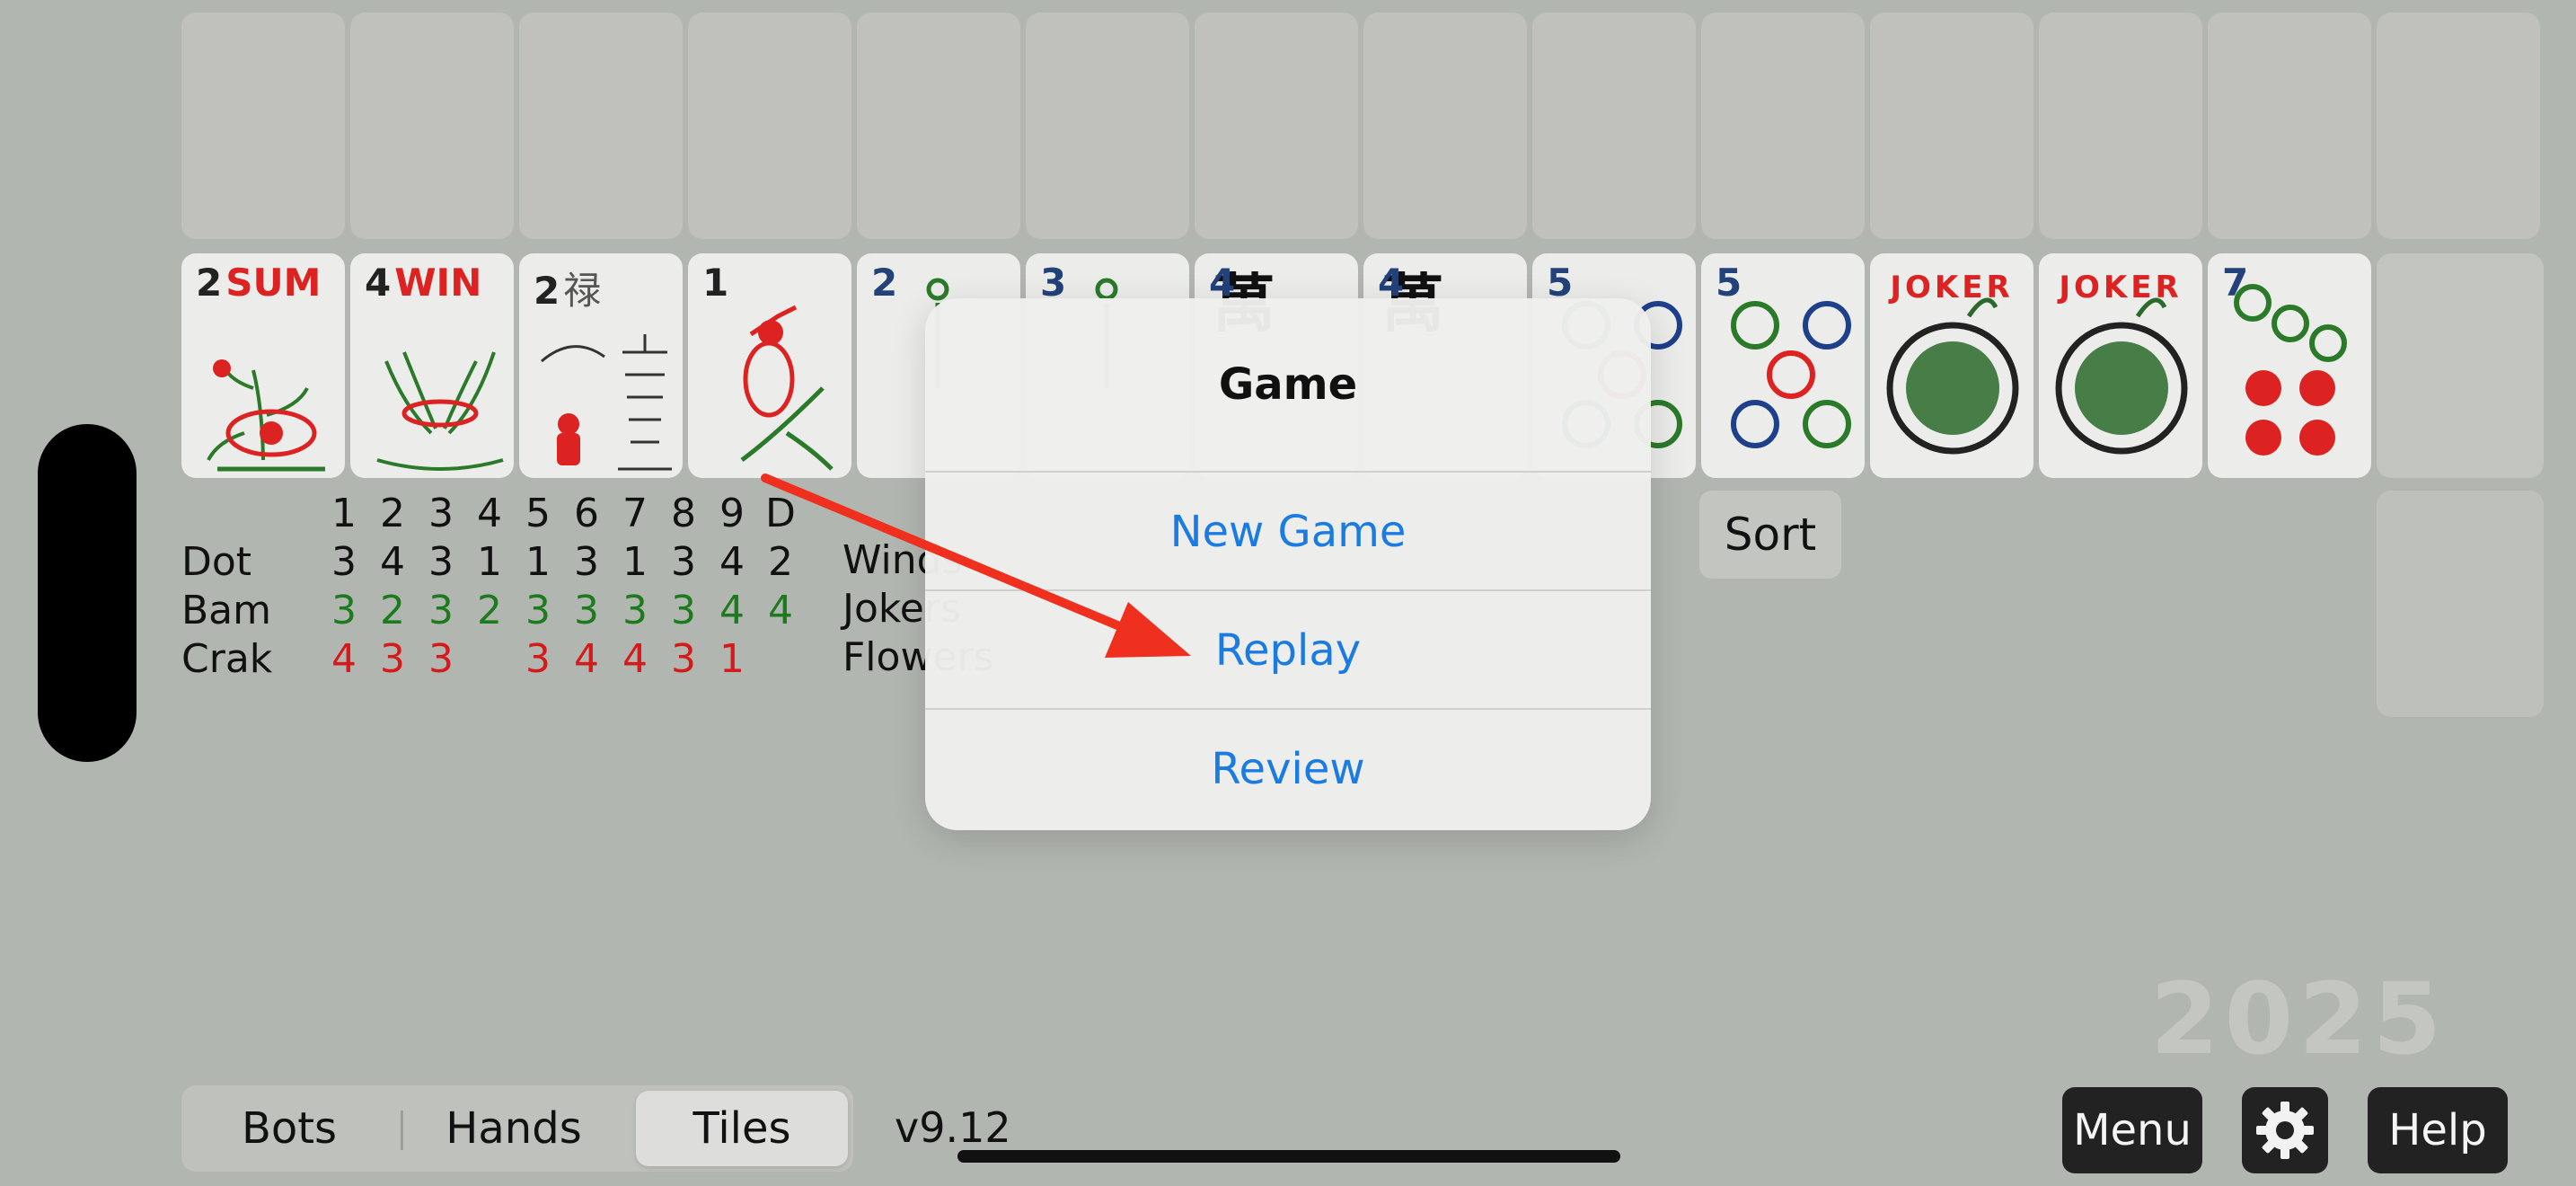 This screenshot has height=1186, width=2576. I want to click on red-arrow-icon, so click(976, 566).